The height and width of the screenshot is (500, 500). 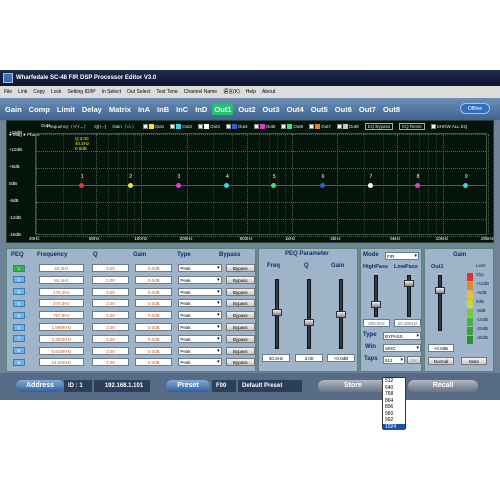 I want to click on lowpass-value: 20.16KHz, so click(x=407, y=323).